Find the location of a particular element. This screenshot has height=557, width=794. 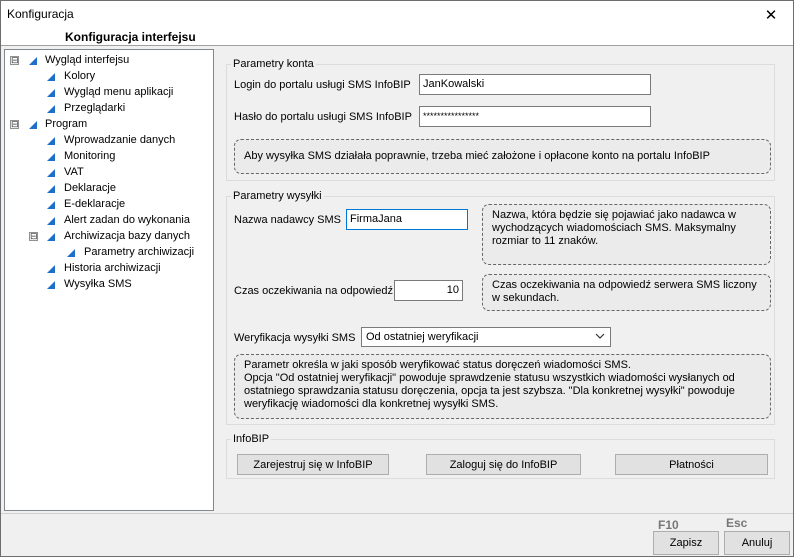

payments-label: Płatności is located at coordinates (691, 464).